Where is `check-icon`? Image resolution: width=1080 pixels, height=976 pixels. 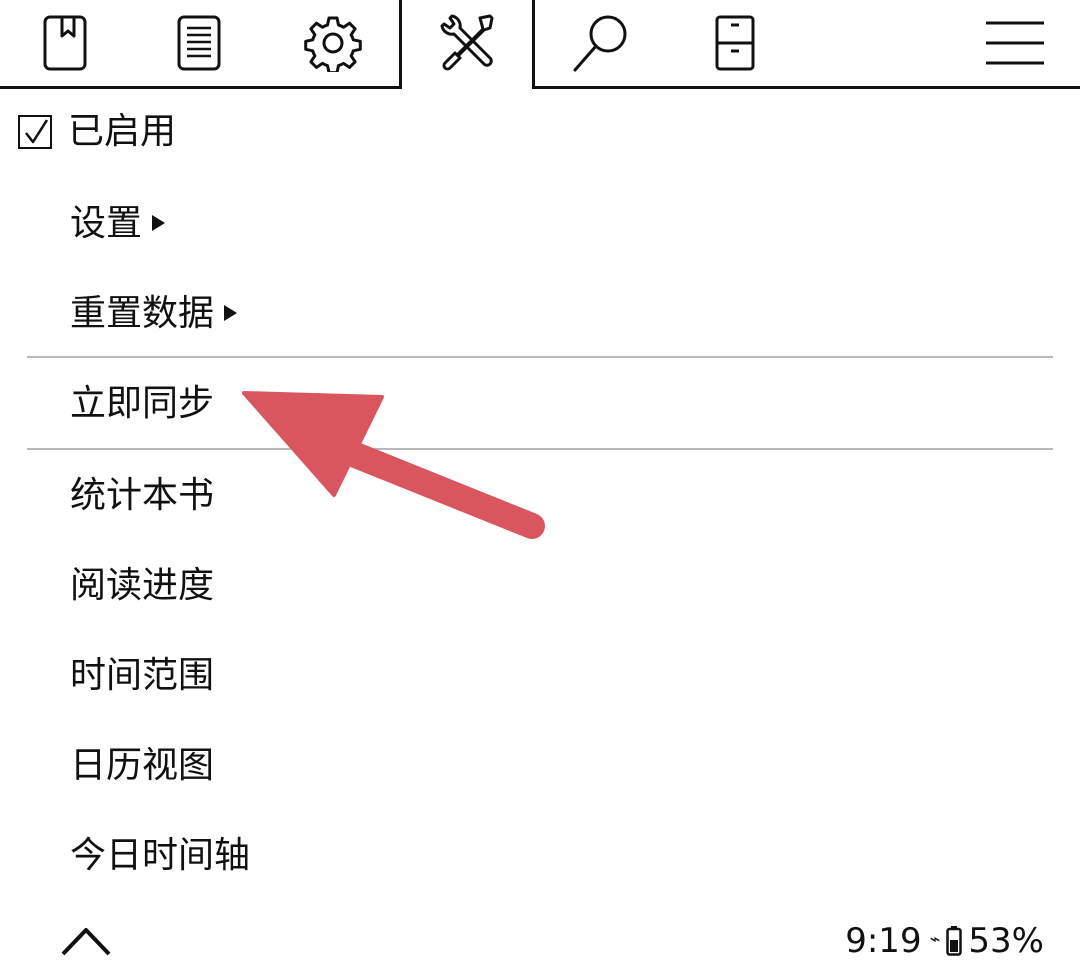
check-icon is located at coordinates (37, 131).